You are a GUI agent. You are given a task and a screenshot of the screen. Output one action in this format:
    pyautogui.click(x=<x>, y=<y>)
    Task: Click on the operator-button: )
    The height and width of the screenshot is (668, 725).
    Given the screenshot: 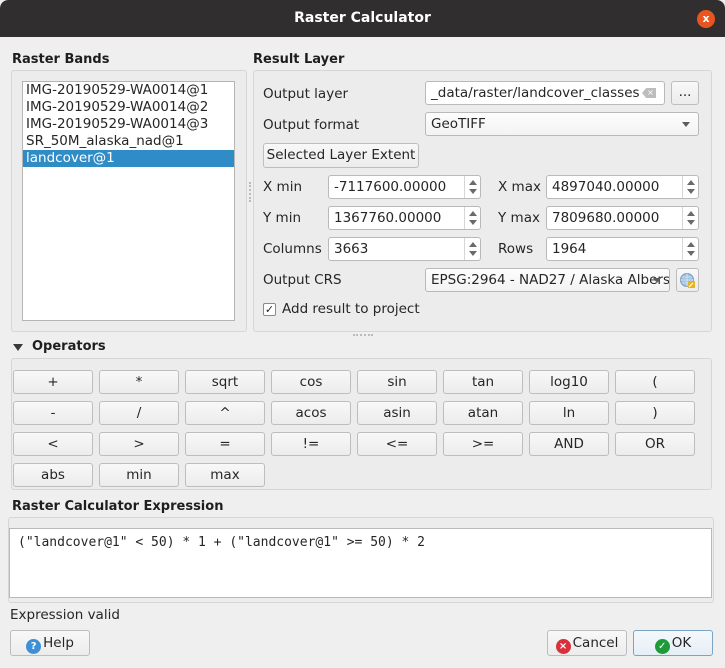 What is the action you would take?
    pyautogui.click(x=655, y=413)
    